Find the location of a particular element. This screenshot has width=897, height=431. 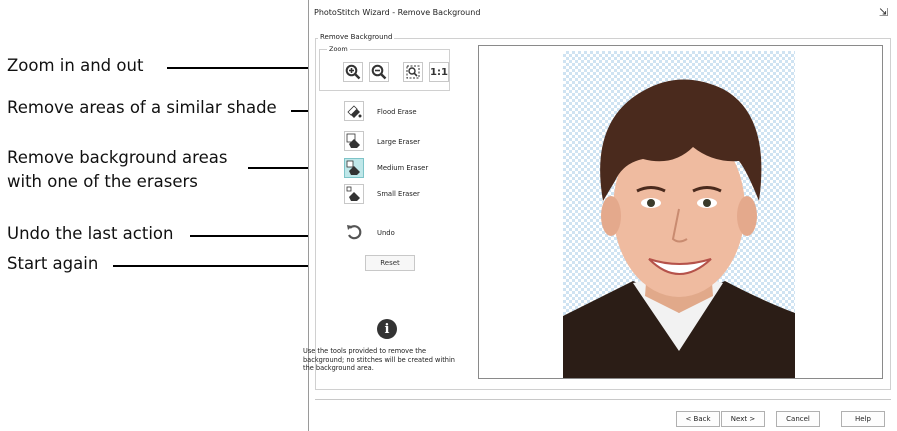

next-button: Next > is located at coordinates (743, 419).